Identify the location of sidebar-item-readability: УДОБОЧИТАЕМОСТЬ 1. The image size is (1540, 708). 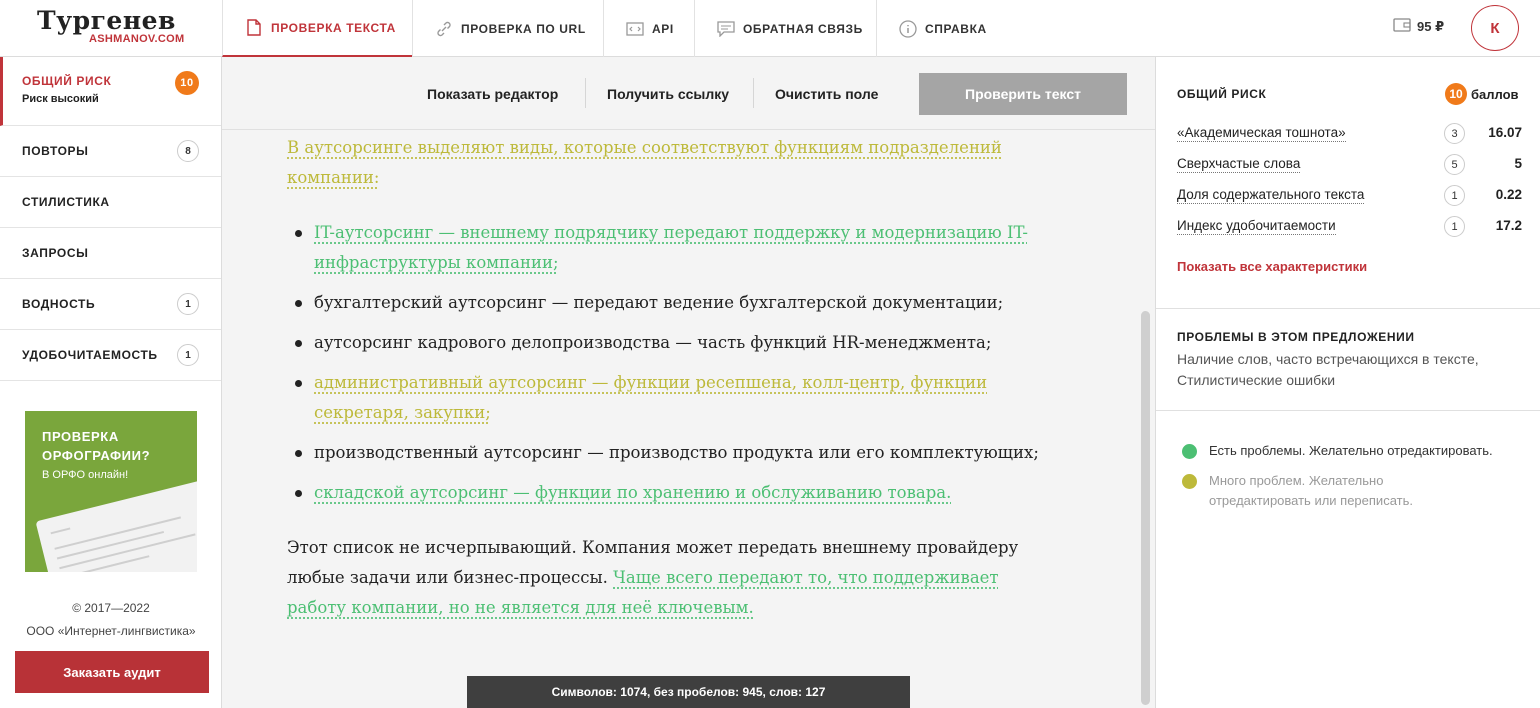
(110, 355).